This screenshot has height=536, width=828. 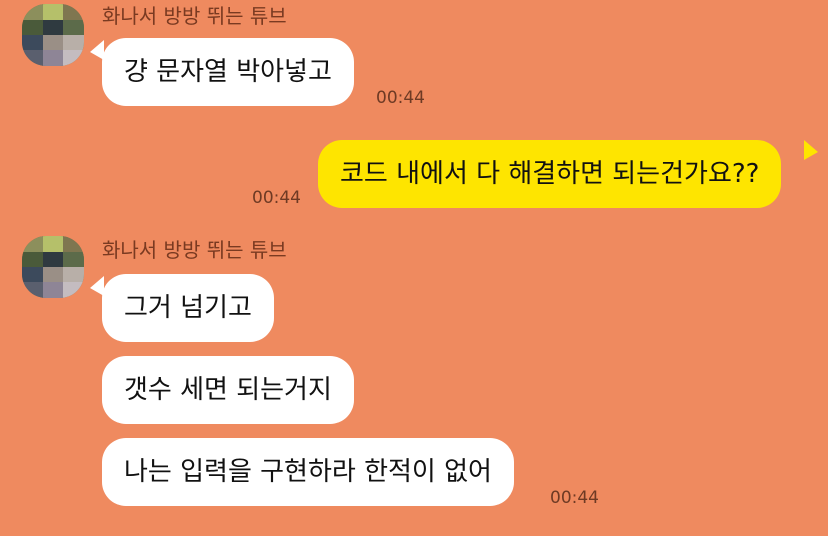 I want to click on message-bubble: 걍 문자열 박아넣고, so click(x=228, y=72).